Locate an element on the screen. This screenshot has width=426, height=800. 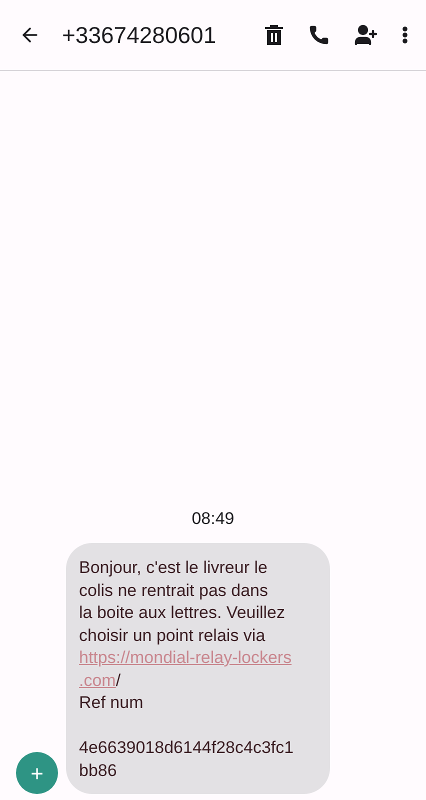
message-link: https://mondial-relay-lockers is located at coordinates (185, 657).